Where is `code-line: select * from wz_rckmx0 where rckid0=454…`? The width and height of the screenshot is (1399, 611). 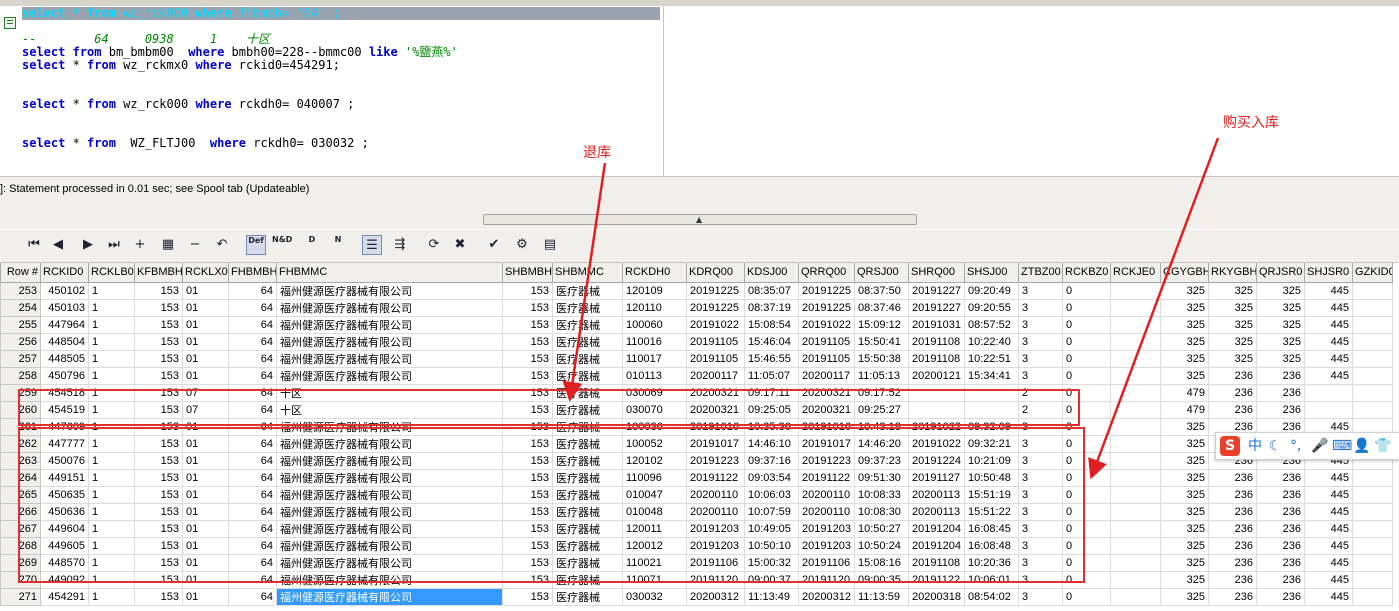
code-line: select * from wz_rckmx0 where rckid0=454… is located at coordinates (342, 65).